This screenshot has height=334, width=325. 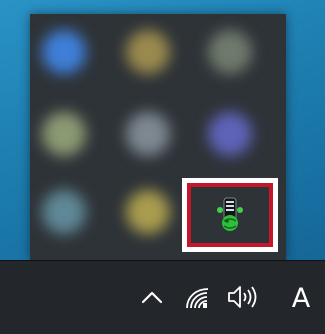 What do you see at coordinates (198, 298) in the screenshot?
I see `network-wifi-icon` at bounding box center [198, 298].